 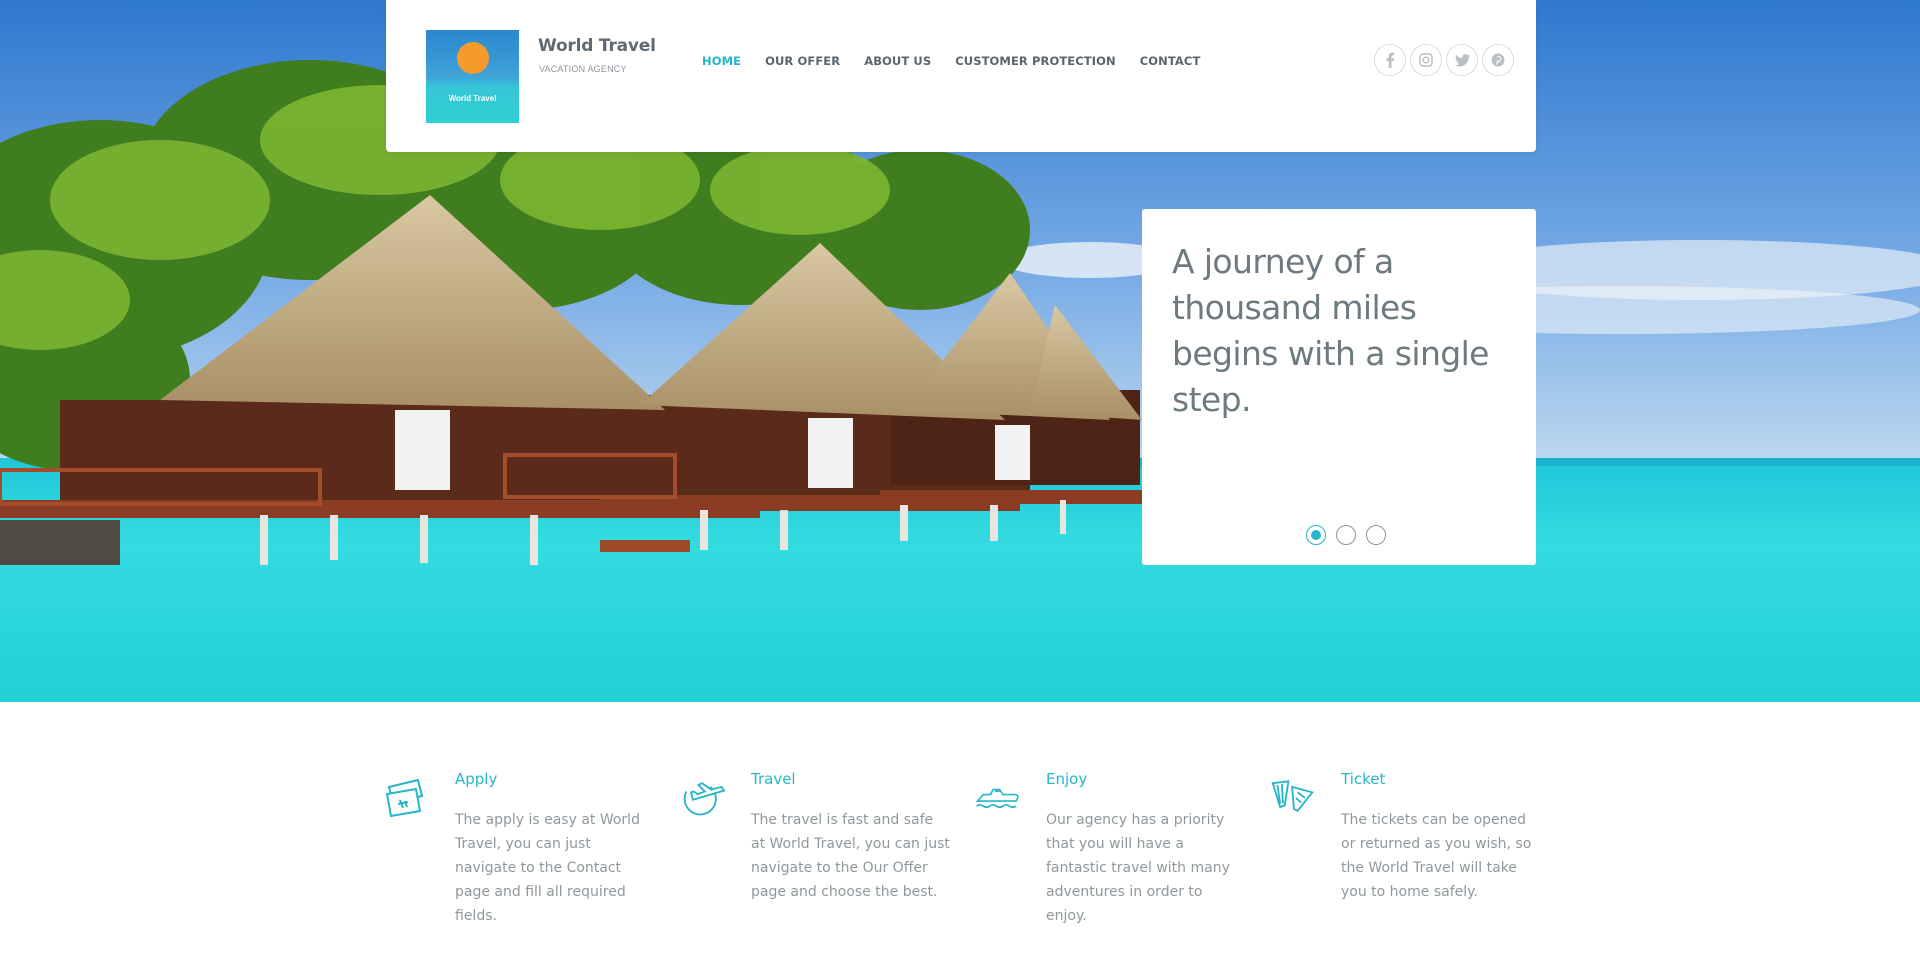 I want to click on nav-about-us: ABOUT US, so click(x=897, y=61).